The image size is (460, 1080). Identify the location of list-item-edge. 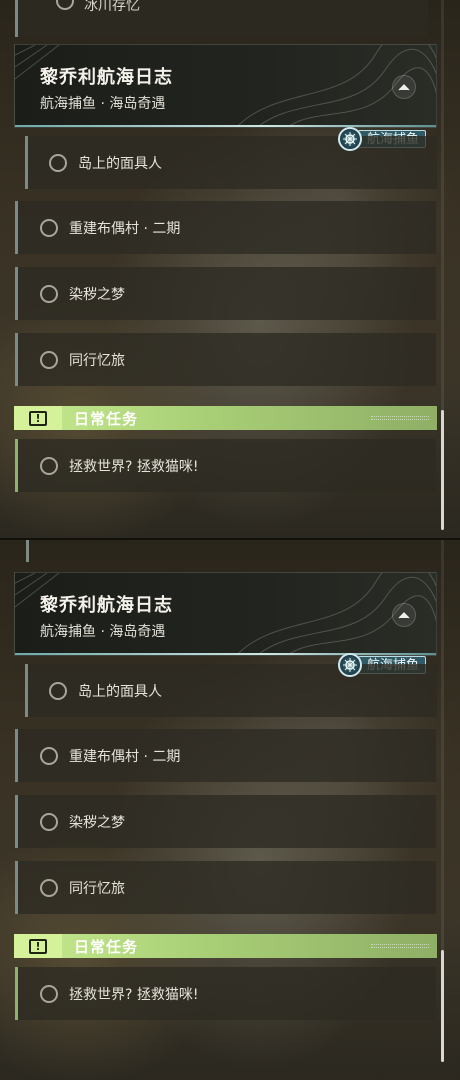
(27, 551).